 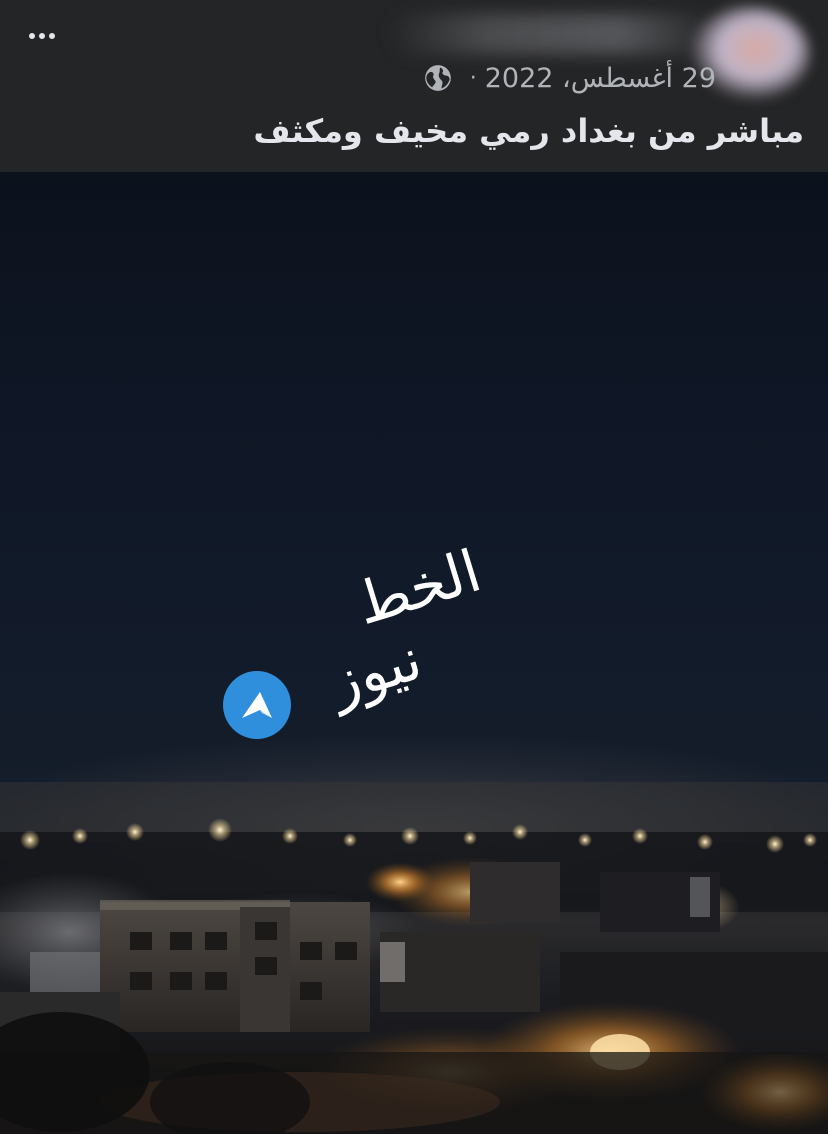 I want to click on globe-icon, so click(x=438, y=78).